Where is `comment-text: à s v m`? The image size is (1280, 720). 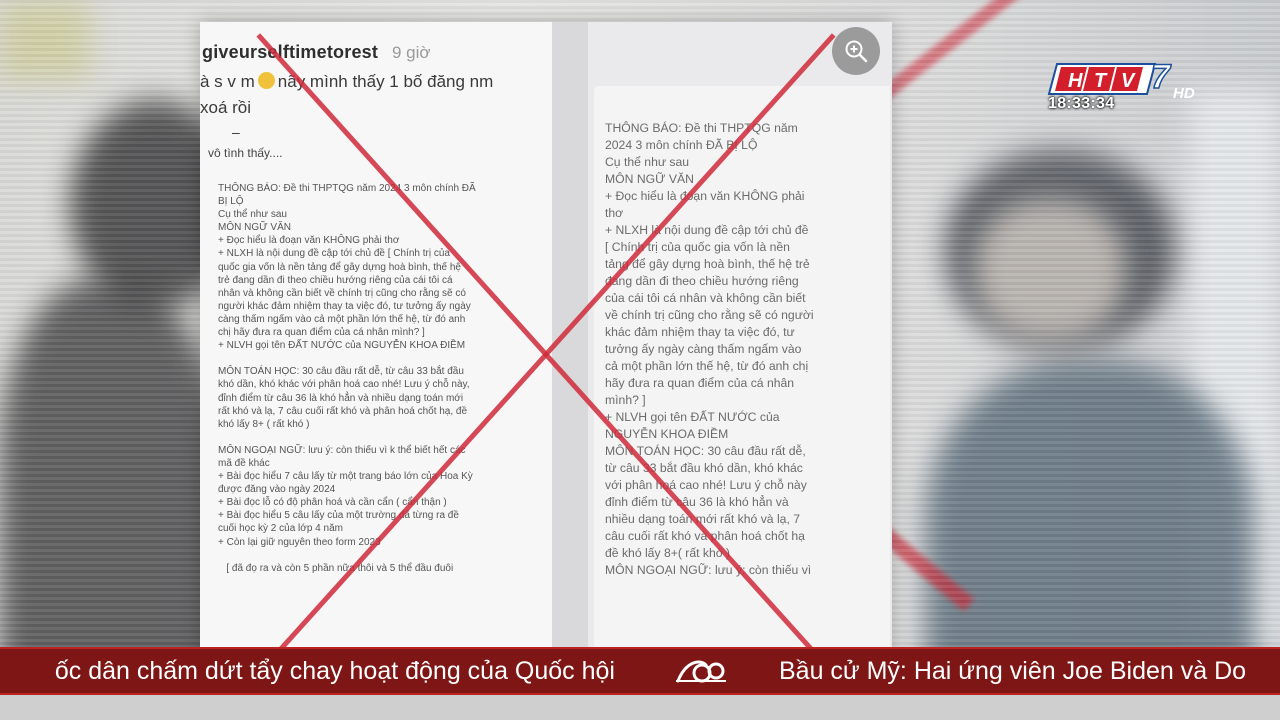 comment-text: à s v m is located at coordinates (227, 81).